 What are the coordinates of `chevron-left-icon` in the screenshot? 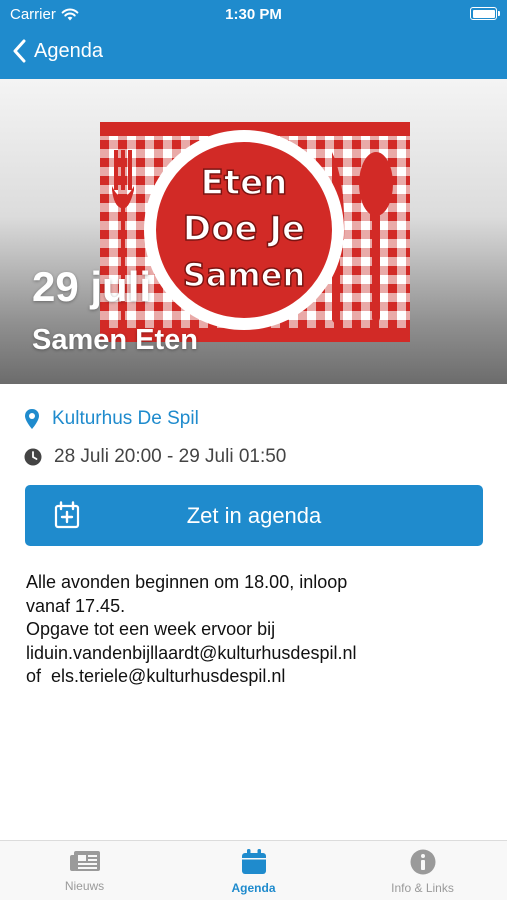 It's located at (19, 51).